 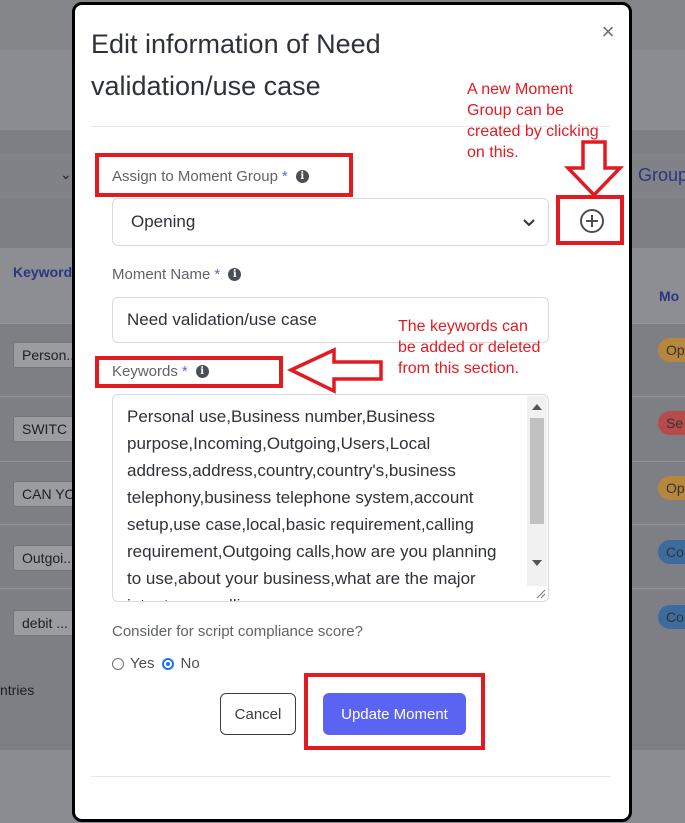 I want to click on annotation-line: created by clicking, so click(x=533, y=131).